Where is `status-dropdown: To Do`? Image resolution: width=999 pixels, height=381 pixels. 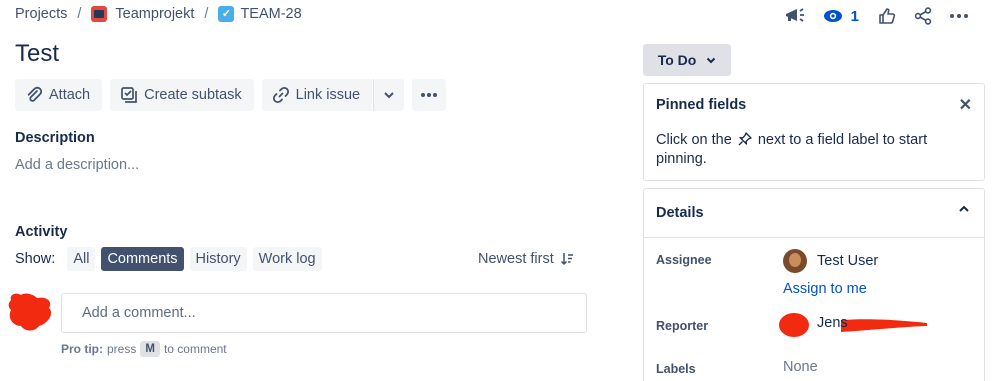 status-dropdown: To Do is located at coordinates (687, 60).